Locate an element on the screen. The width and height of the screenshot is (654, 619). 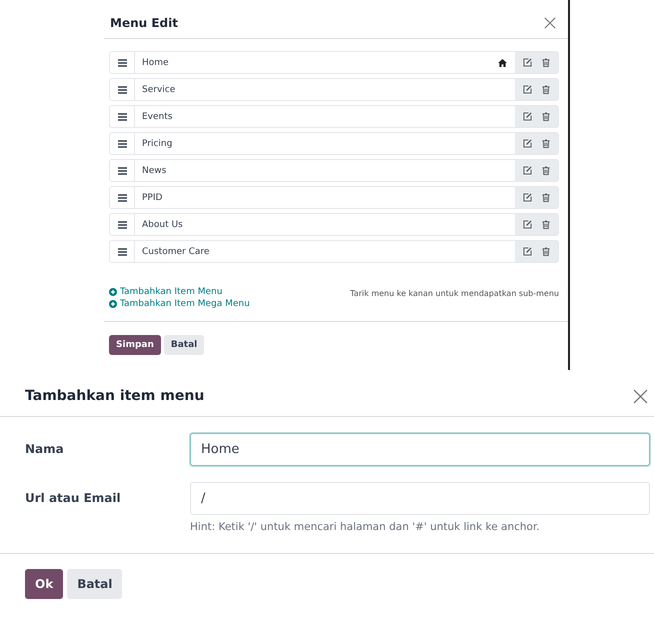
menu-item-row: About Us is located at coordinates (334, 224).